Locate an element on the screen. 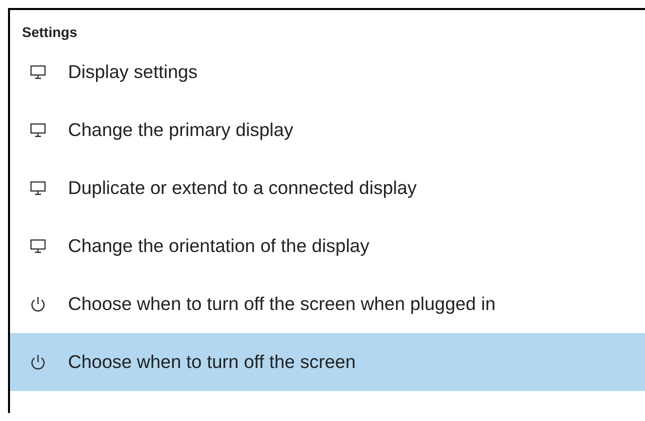 The image size is (645, 421). section-header: Settings is located at coordinates (49, 32).